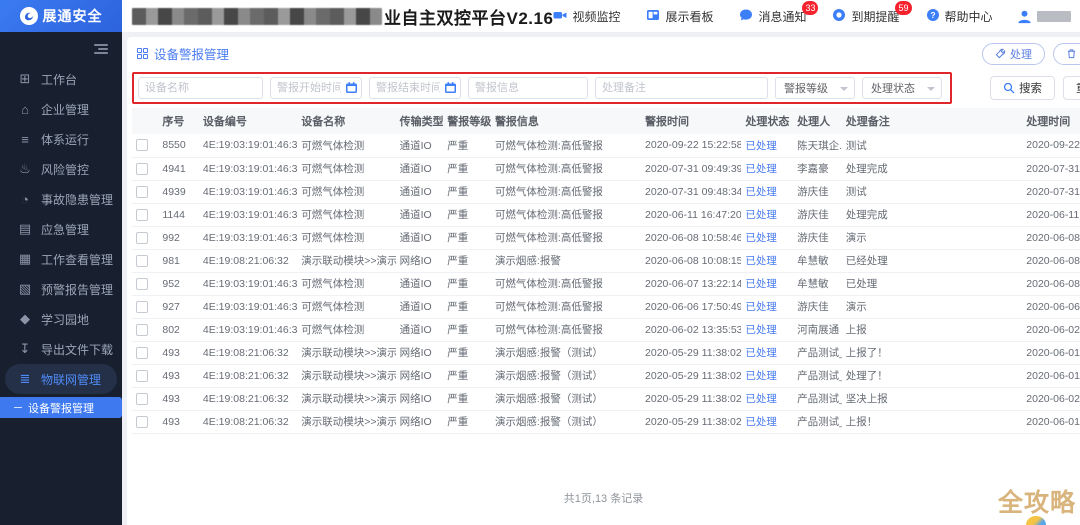 The width and height of the screenshot is (1080, 525). Describe the element at coordinates (902, 88) in the screenshot. I see `handle-status-select: 处理状态` at that location.